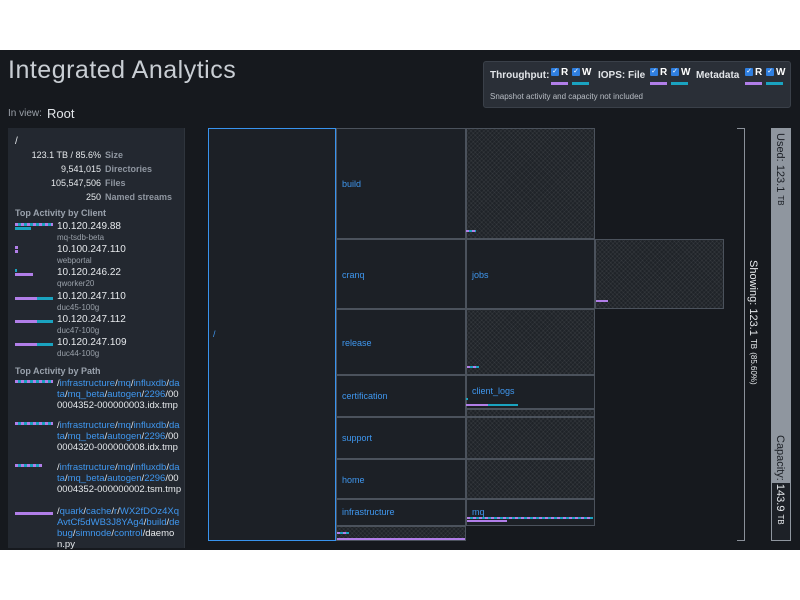  Describe the element at coordinates (25, 113) in the screenshot. I see `in-view-label: In view:` at that location.